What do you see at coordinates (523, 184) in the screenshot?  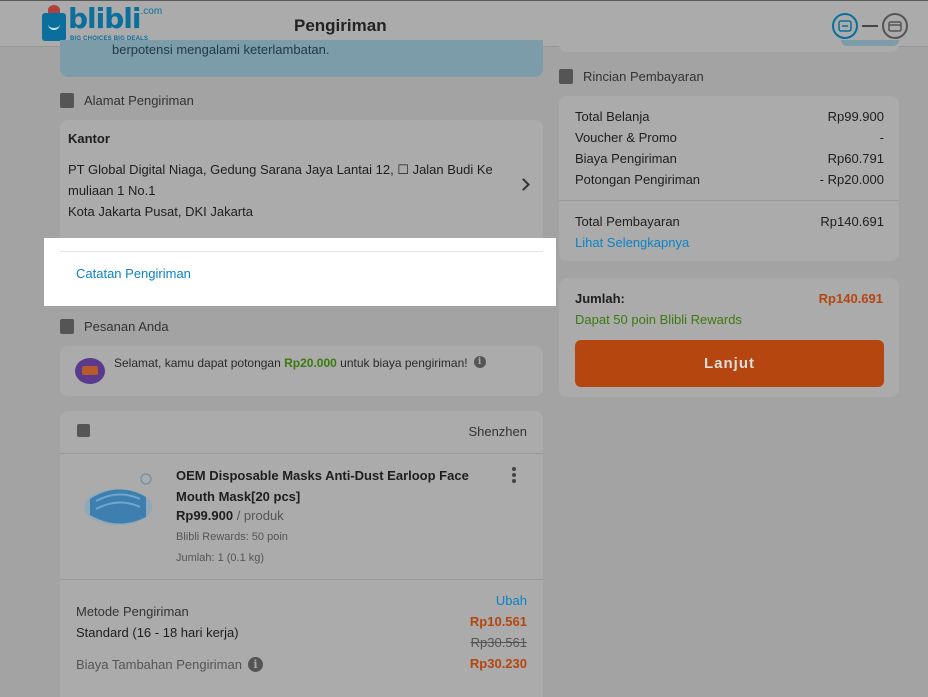 I see `chevron-right-icon` at bounding box center [523, 184].